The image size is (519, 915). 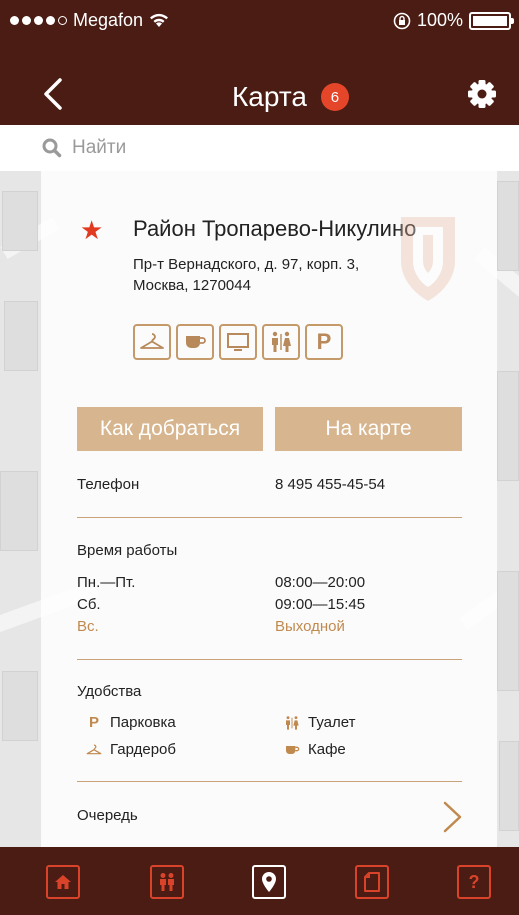 I want to click on directions-button: Как добраться, so click(x=170, y=429).